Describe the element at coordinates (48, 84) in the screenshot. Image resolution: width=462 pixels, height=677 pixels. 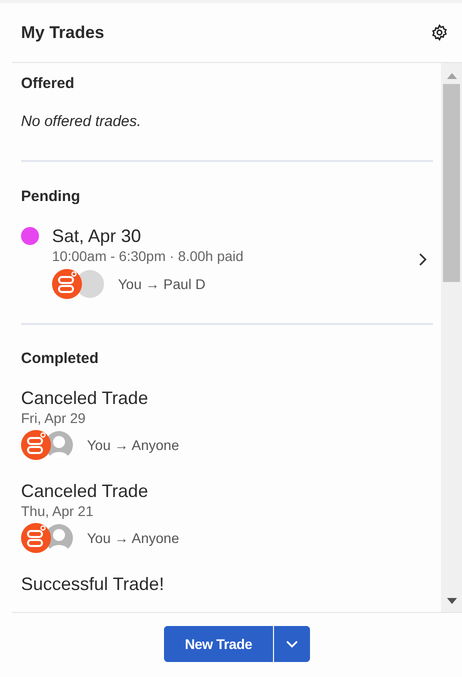
I see `section-heading: Offered` at that location.